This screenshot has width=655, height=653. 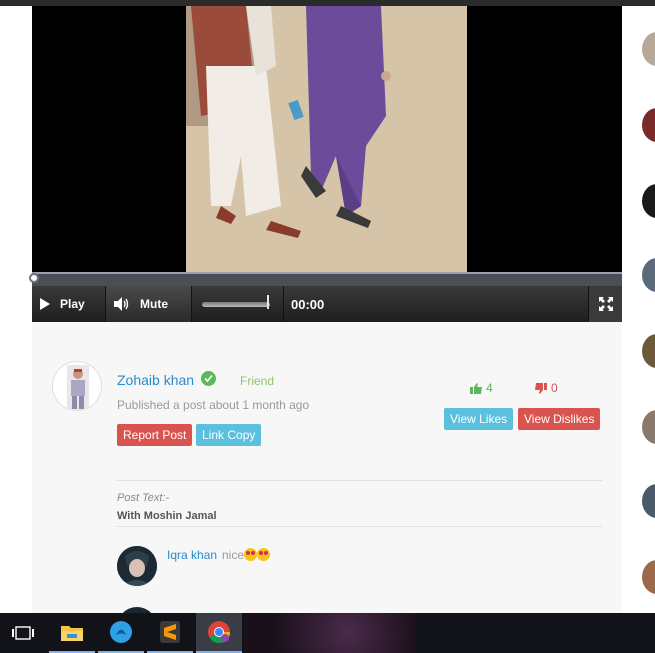 I want to click on dislike-count: 0, so click(x=554, y=388).